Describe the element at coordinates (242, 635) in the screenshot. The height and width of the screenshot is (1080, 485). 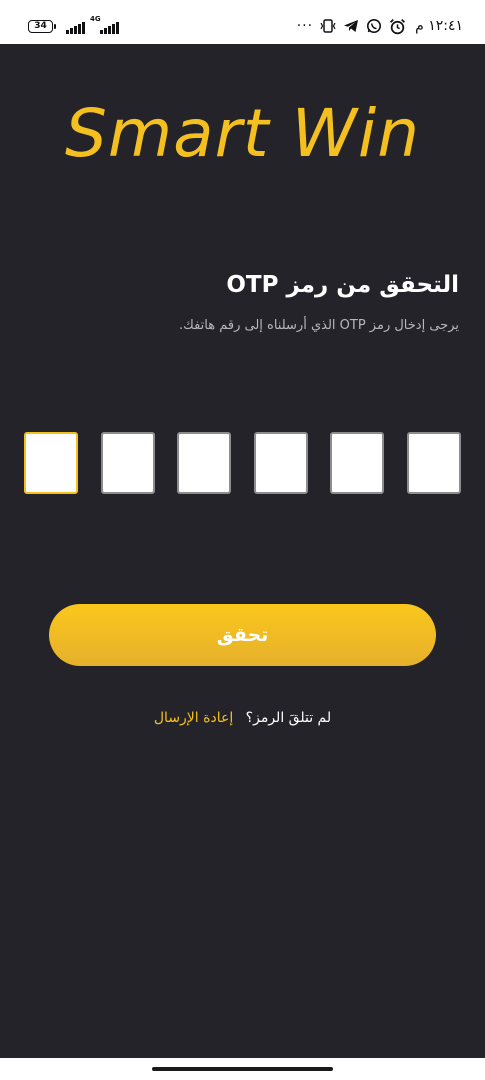
I see `verify-button: تحقق` at that location.